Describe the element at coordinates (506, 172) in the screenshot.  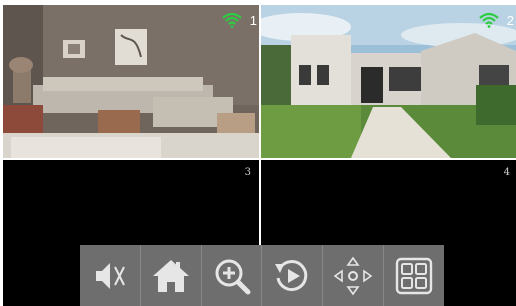
I see `channel-number: 4` at that location.